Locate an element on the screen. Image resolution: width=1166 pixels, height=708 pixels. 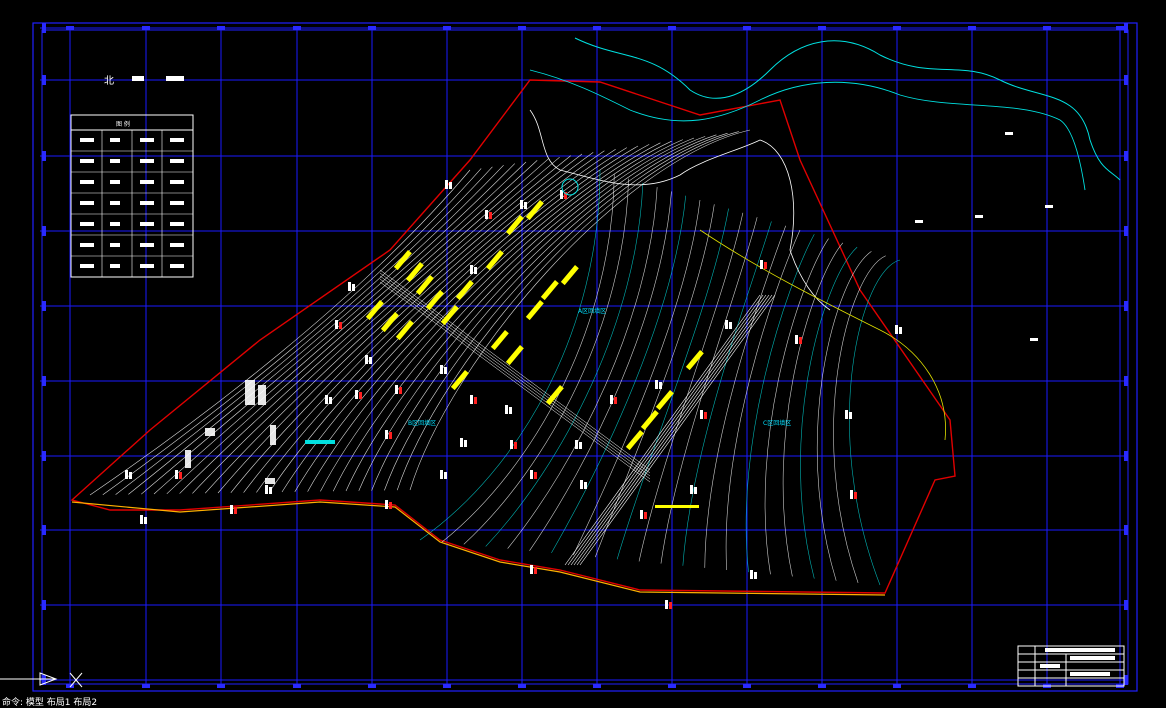
zone-label-a: A区回填区 is located at coordinates (592, 311).